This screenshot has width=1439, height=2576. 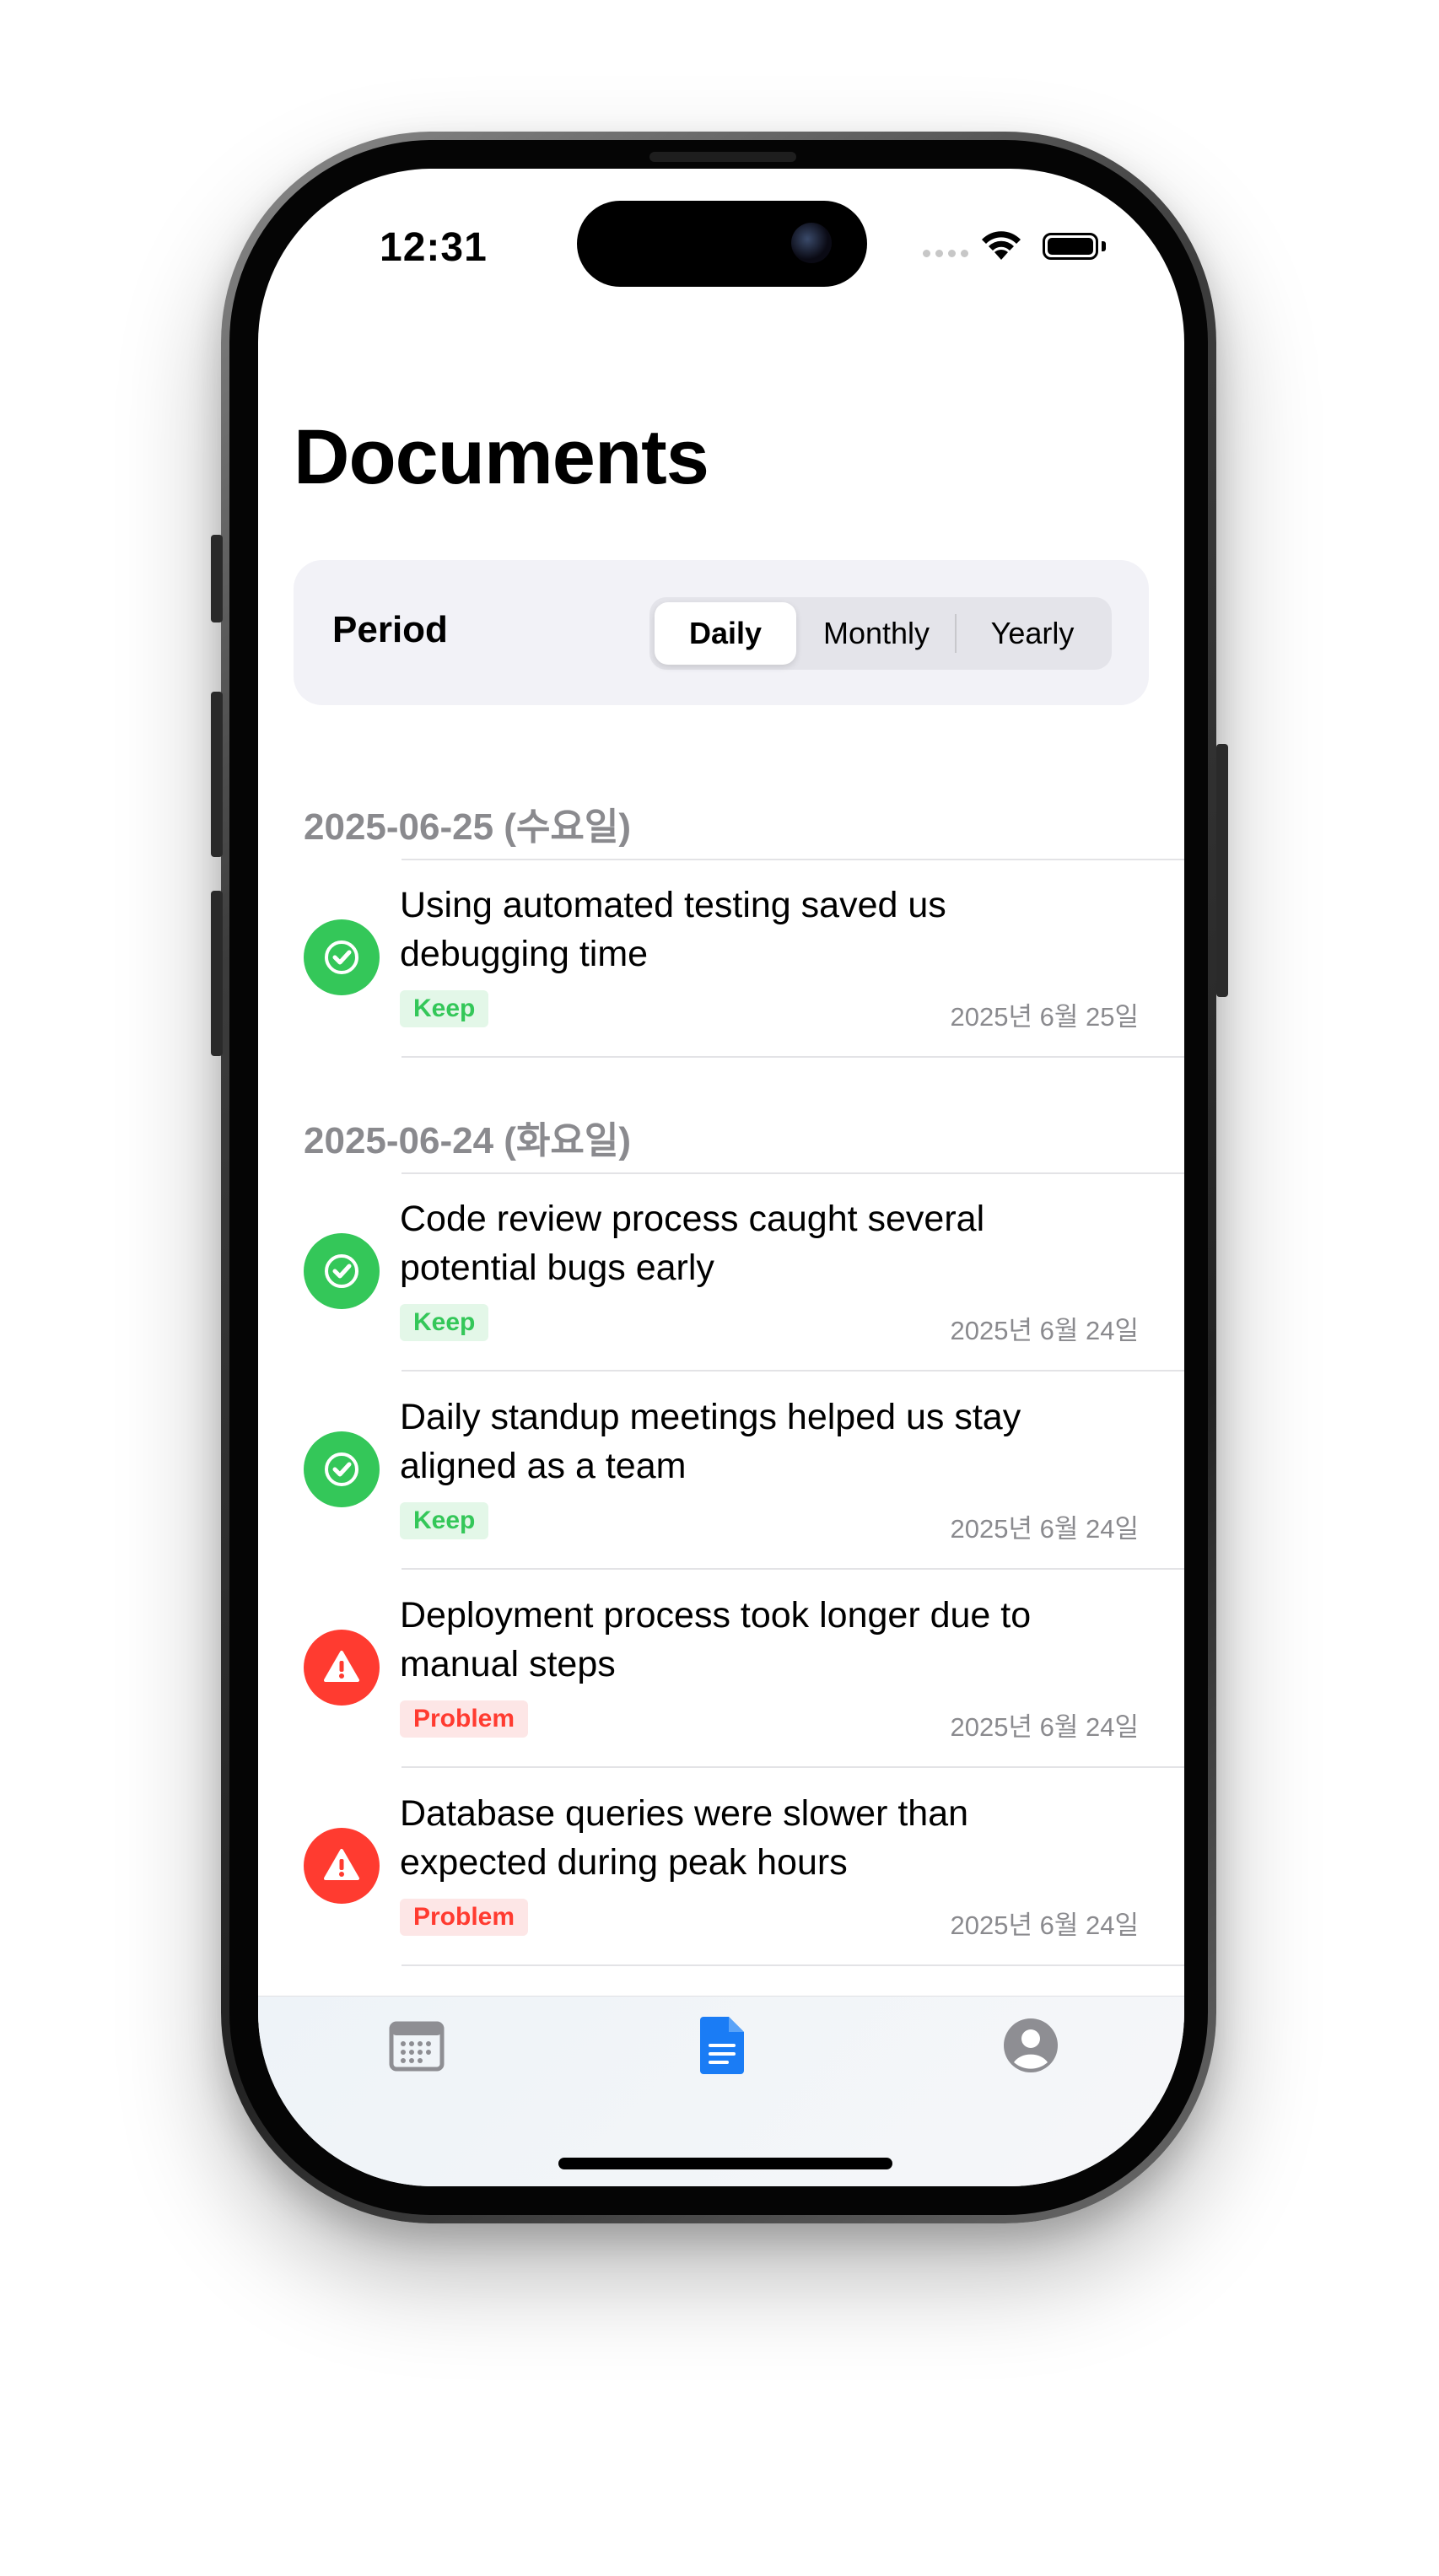 What do you see at coordinates (811, 243) in the screenshot?
I see `camera-icon` at bounding box center [811, 243].